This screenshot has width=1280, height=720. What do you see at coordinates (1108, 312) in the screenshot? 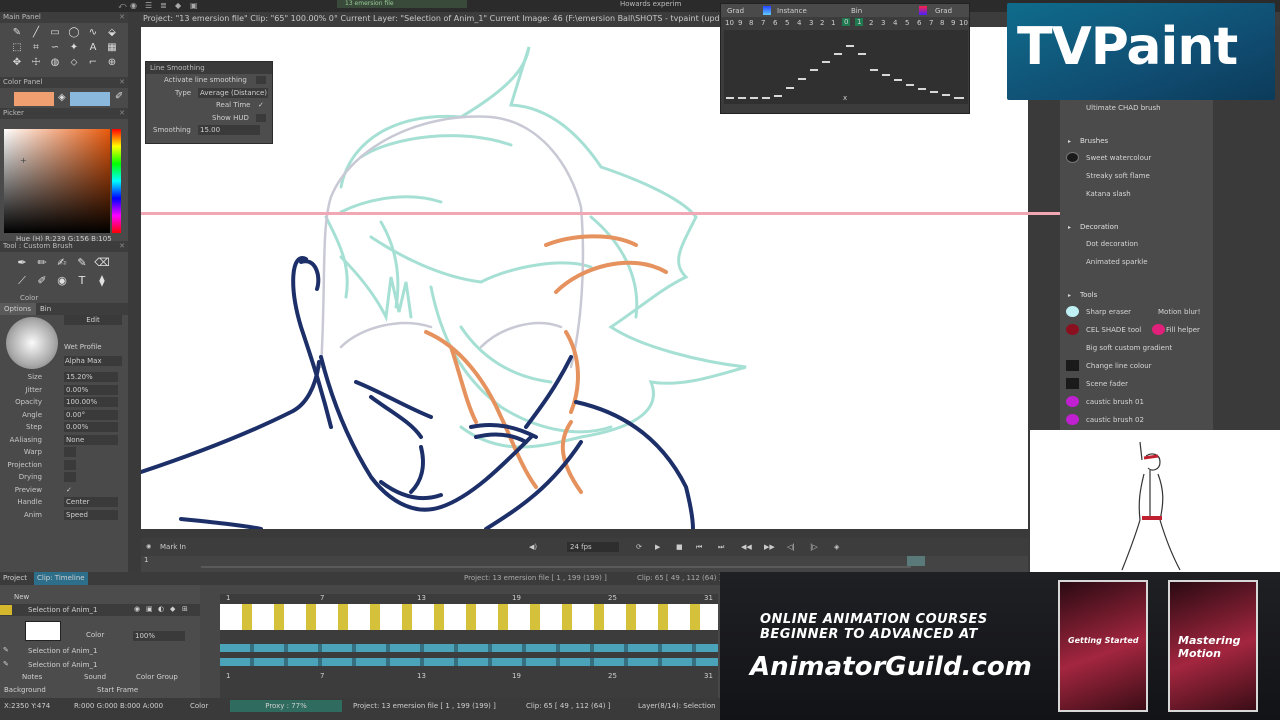
I see `preset-sharp-eraser: Sharp eraser` at bounding box center [1108, 312].